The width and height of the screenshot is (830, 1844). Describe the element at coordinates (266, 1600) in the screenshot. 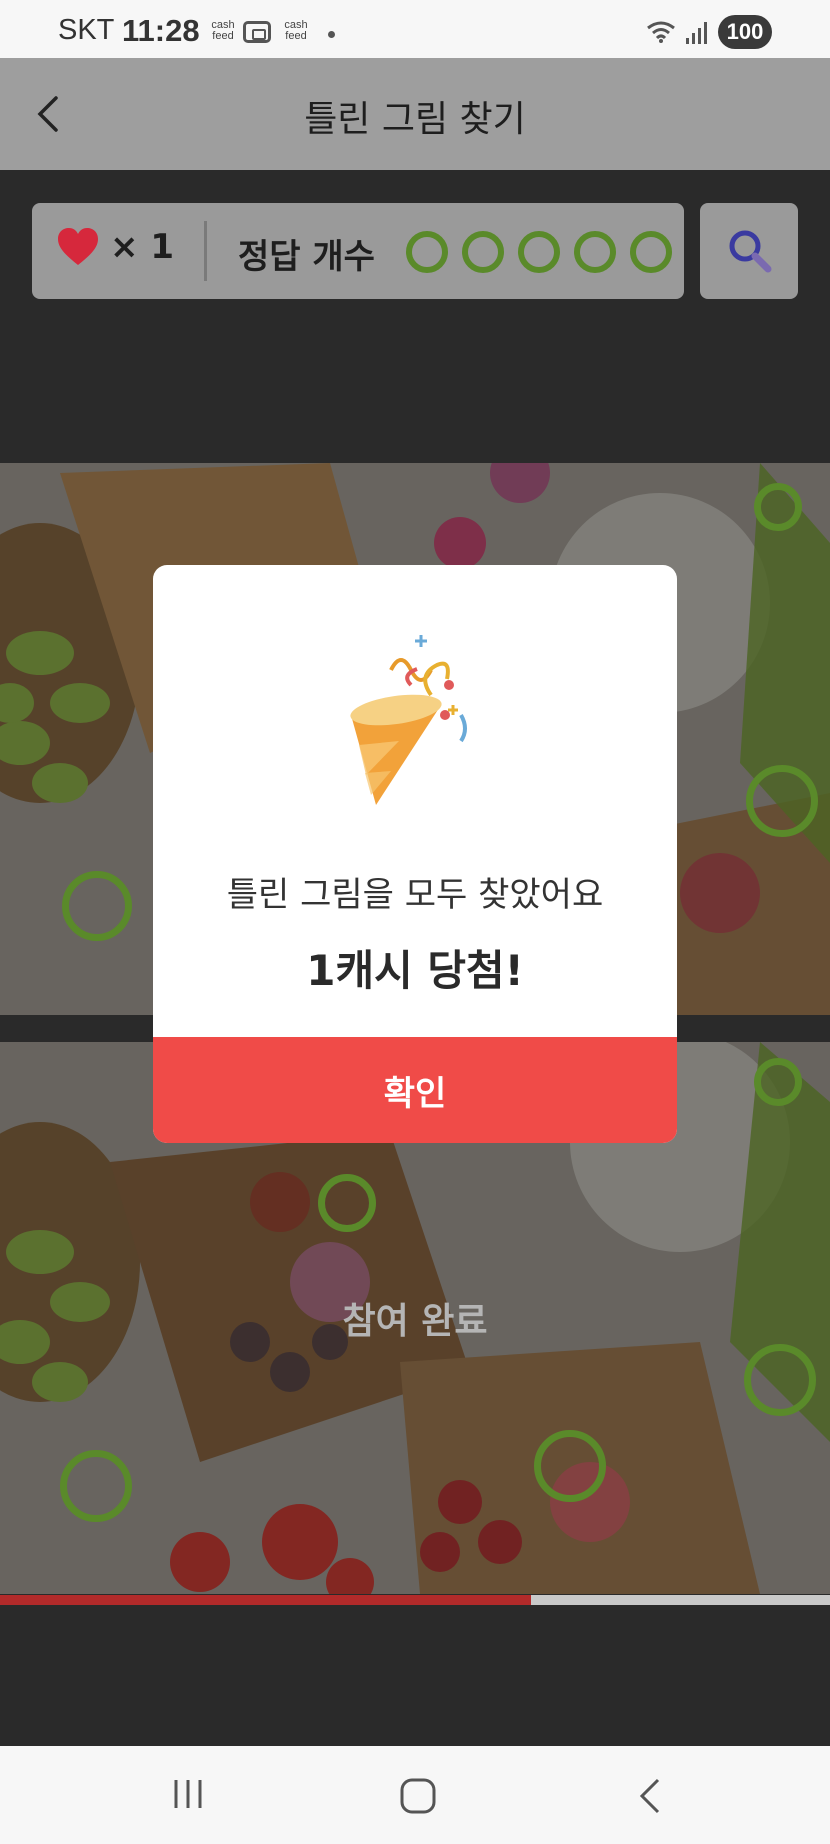

I see `progress-fill` at that location.